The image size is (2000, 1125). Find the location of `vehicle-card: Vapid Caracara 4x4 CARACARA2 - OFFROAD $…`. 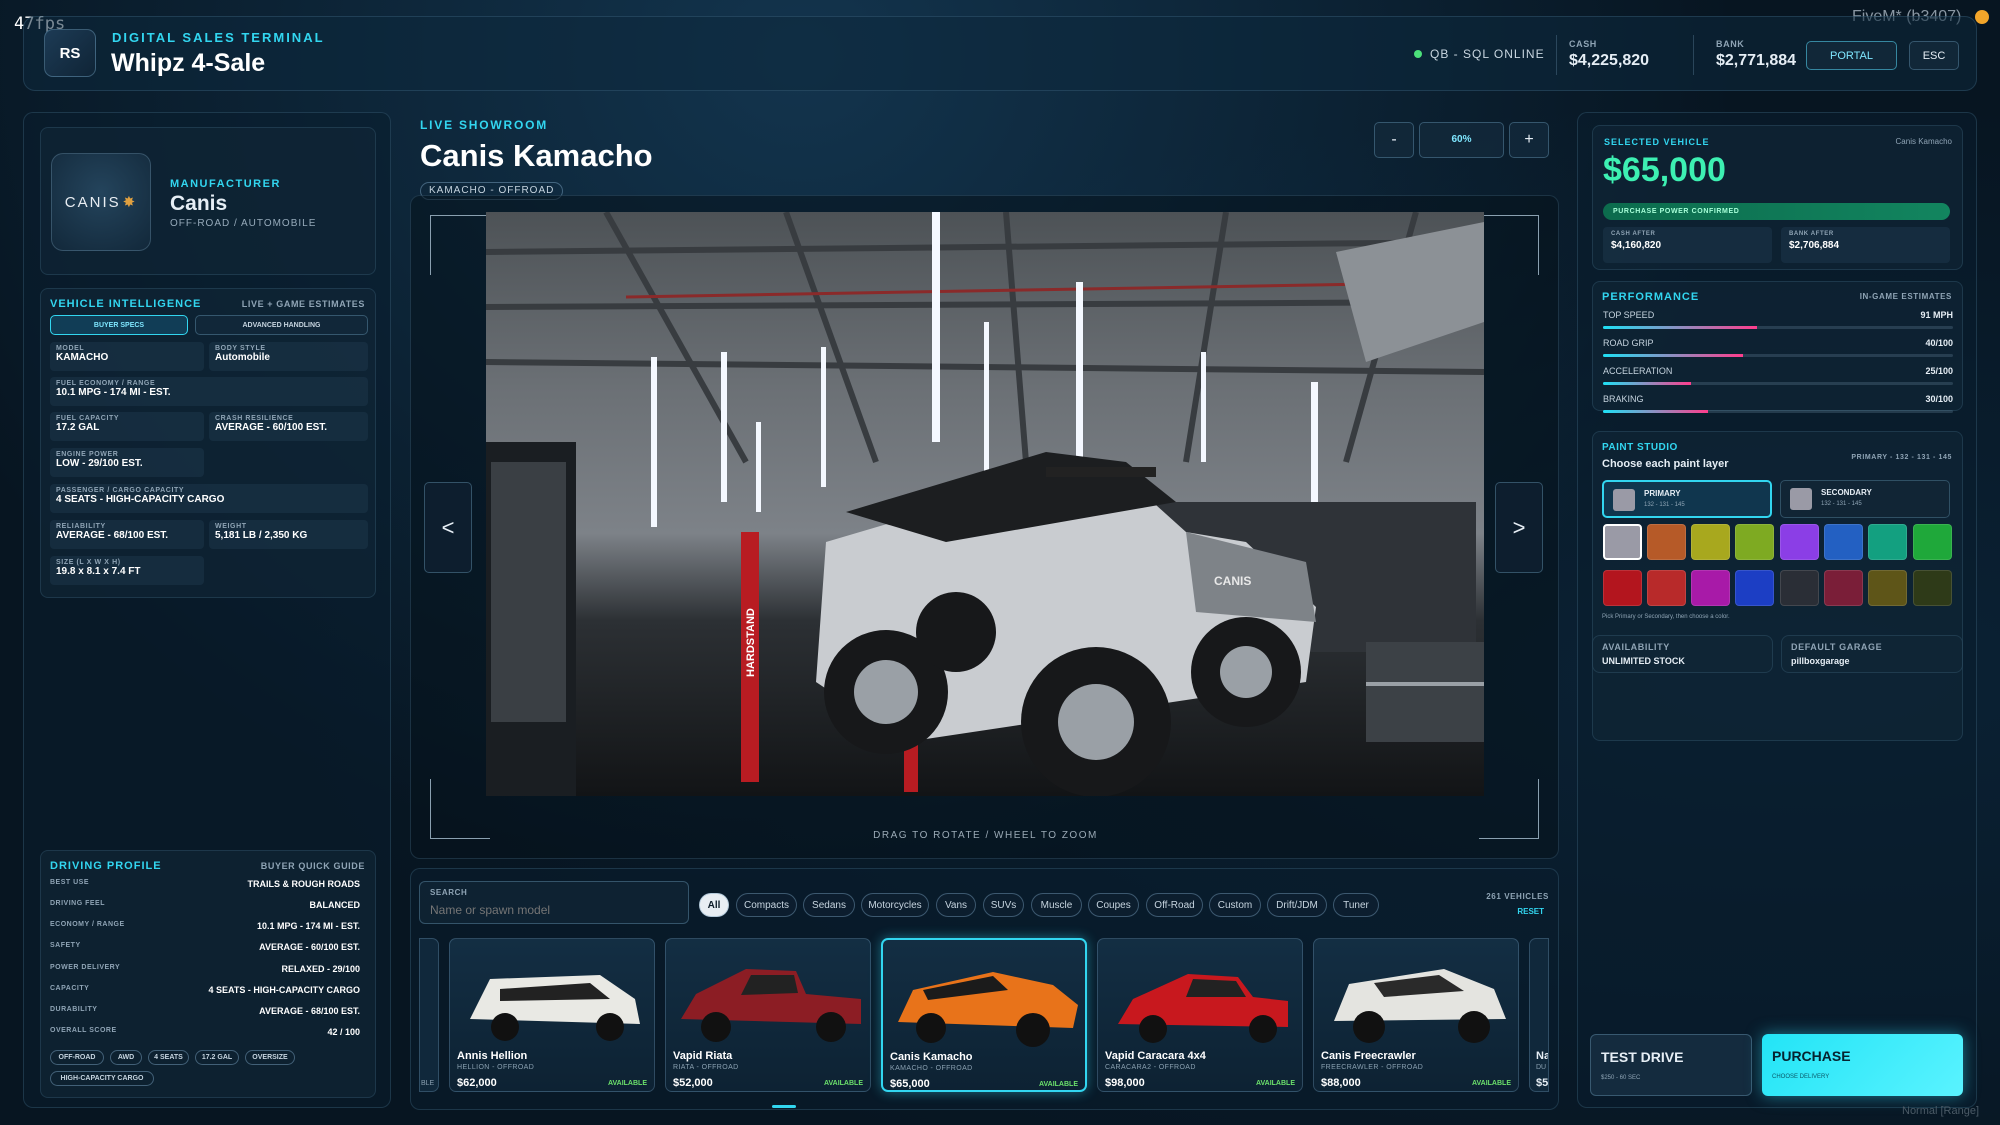

vehicle-card: Vapid Caracara 4x4 CARACARA2 - OFFROAD $… is located at coordinates (1200, 1015).